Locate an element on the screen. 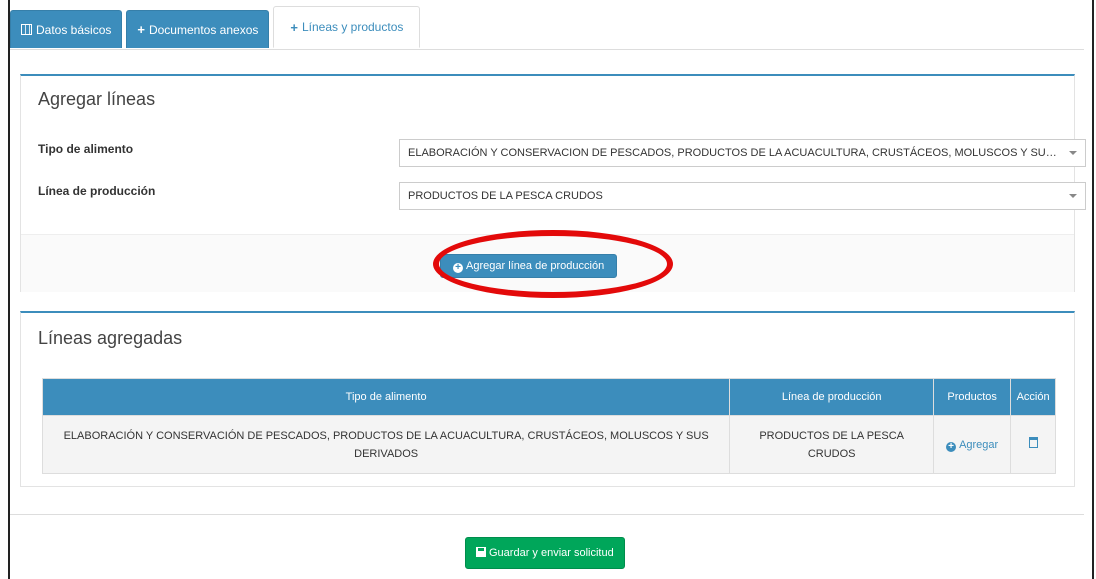  tipo-alimento-label: Tipo de alimento is located at coordinates (86, 149).